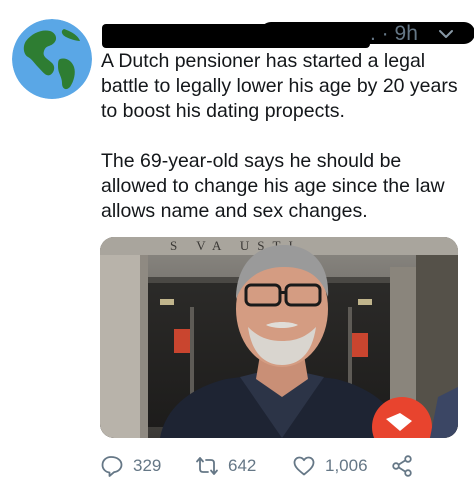 Image resolution: width=474 pixels, height=493 pixels. I want to click on retweet-icon, so click(207, 466).